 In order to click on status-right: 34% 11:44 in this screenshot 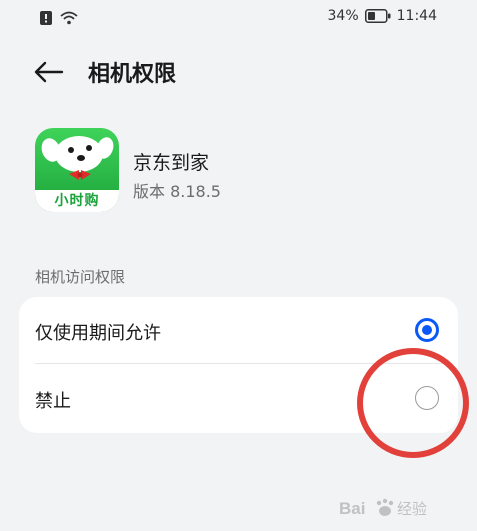, I will do `click(382, 16)`.